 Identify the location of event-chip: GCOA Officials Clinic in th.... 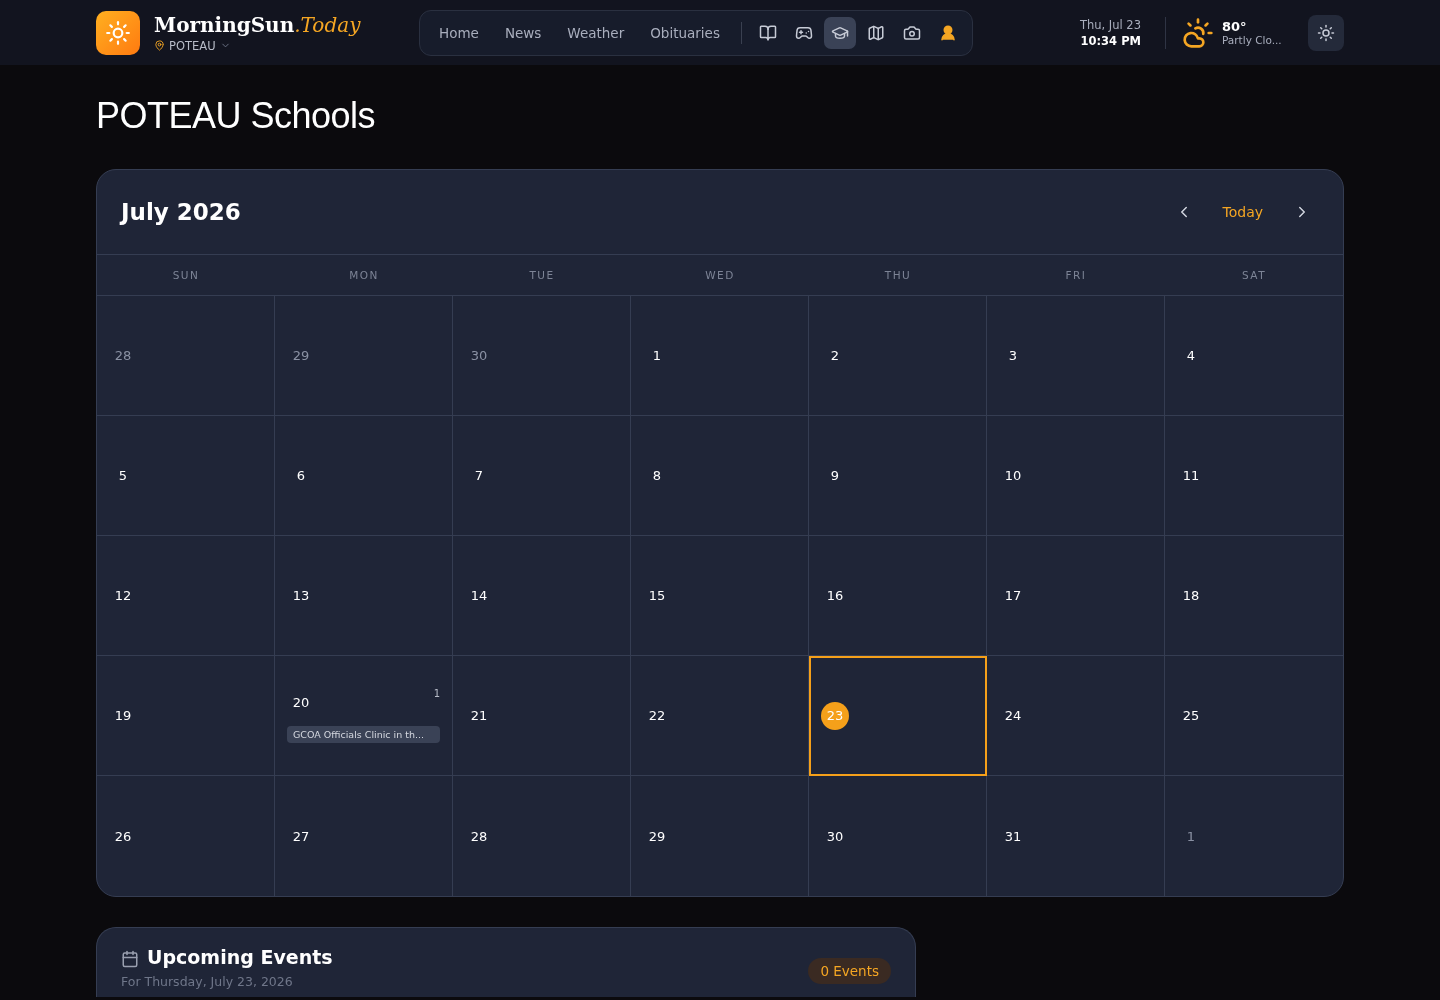
(363, 734).